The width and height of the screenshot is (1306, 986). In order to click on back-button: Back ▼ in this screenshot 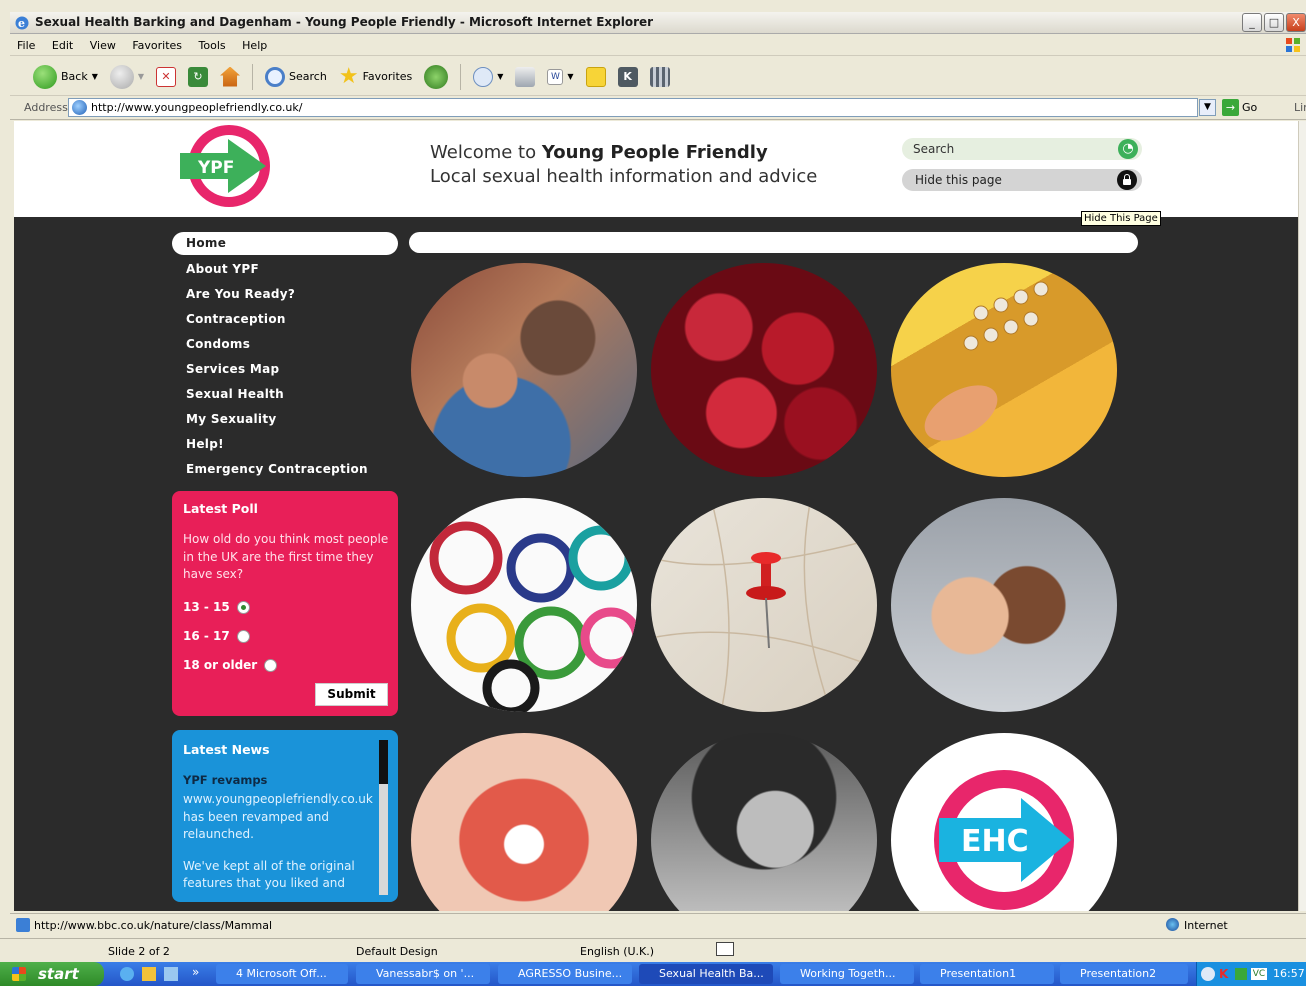, I will do `click(65, 77)`.